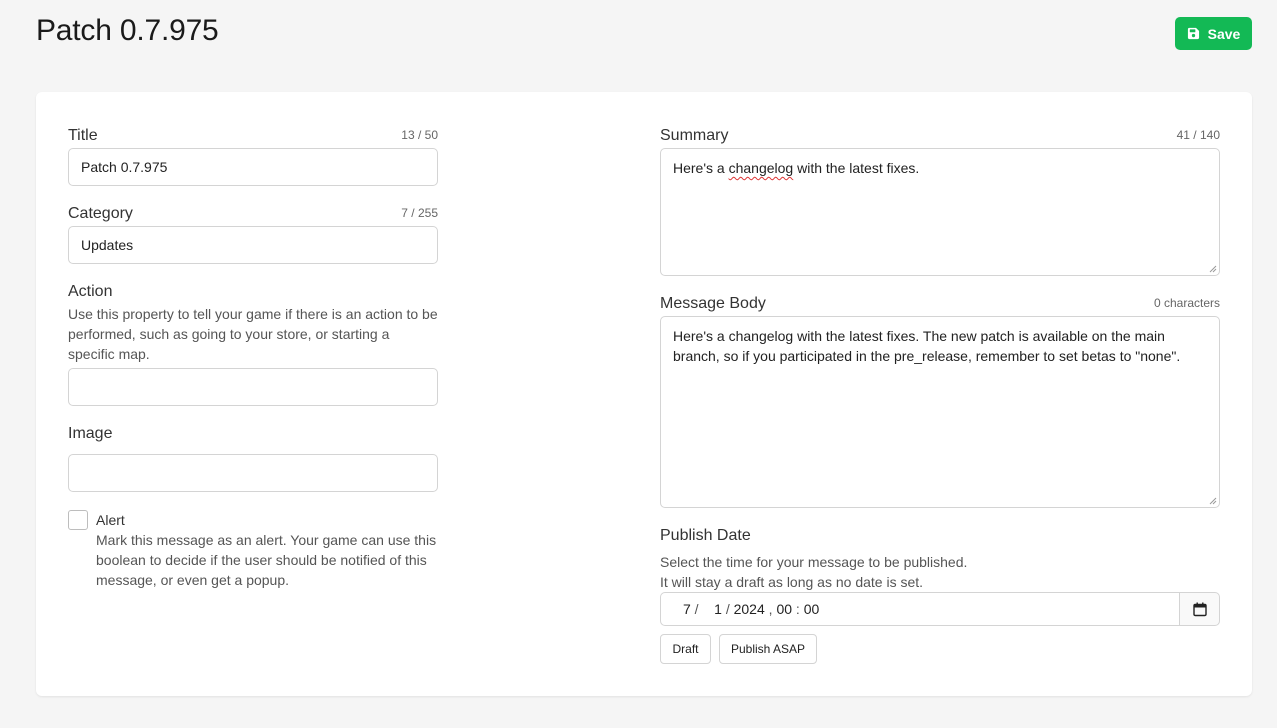 The width and height of the screenshot is (1277, 728). Describe the element at coordinates (705, 535) in the screenshot. I see `publish-date-label: Publish Date` at that location.